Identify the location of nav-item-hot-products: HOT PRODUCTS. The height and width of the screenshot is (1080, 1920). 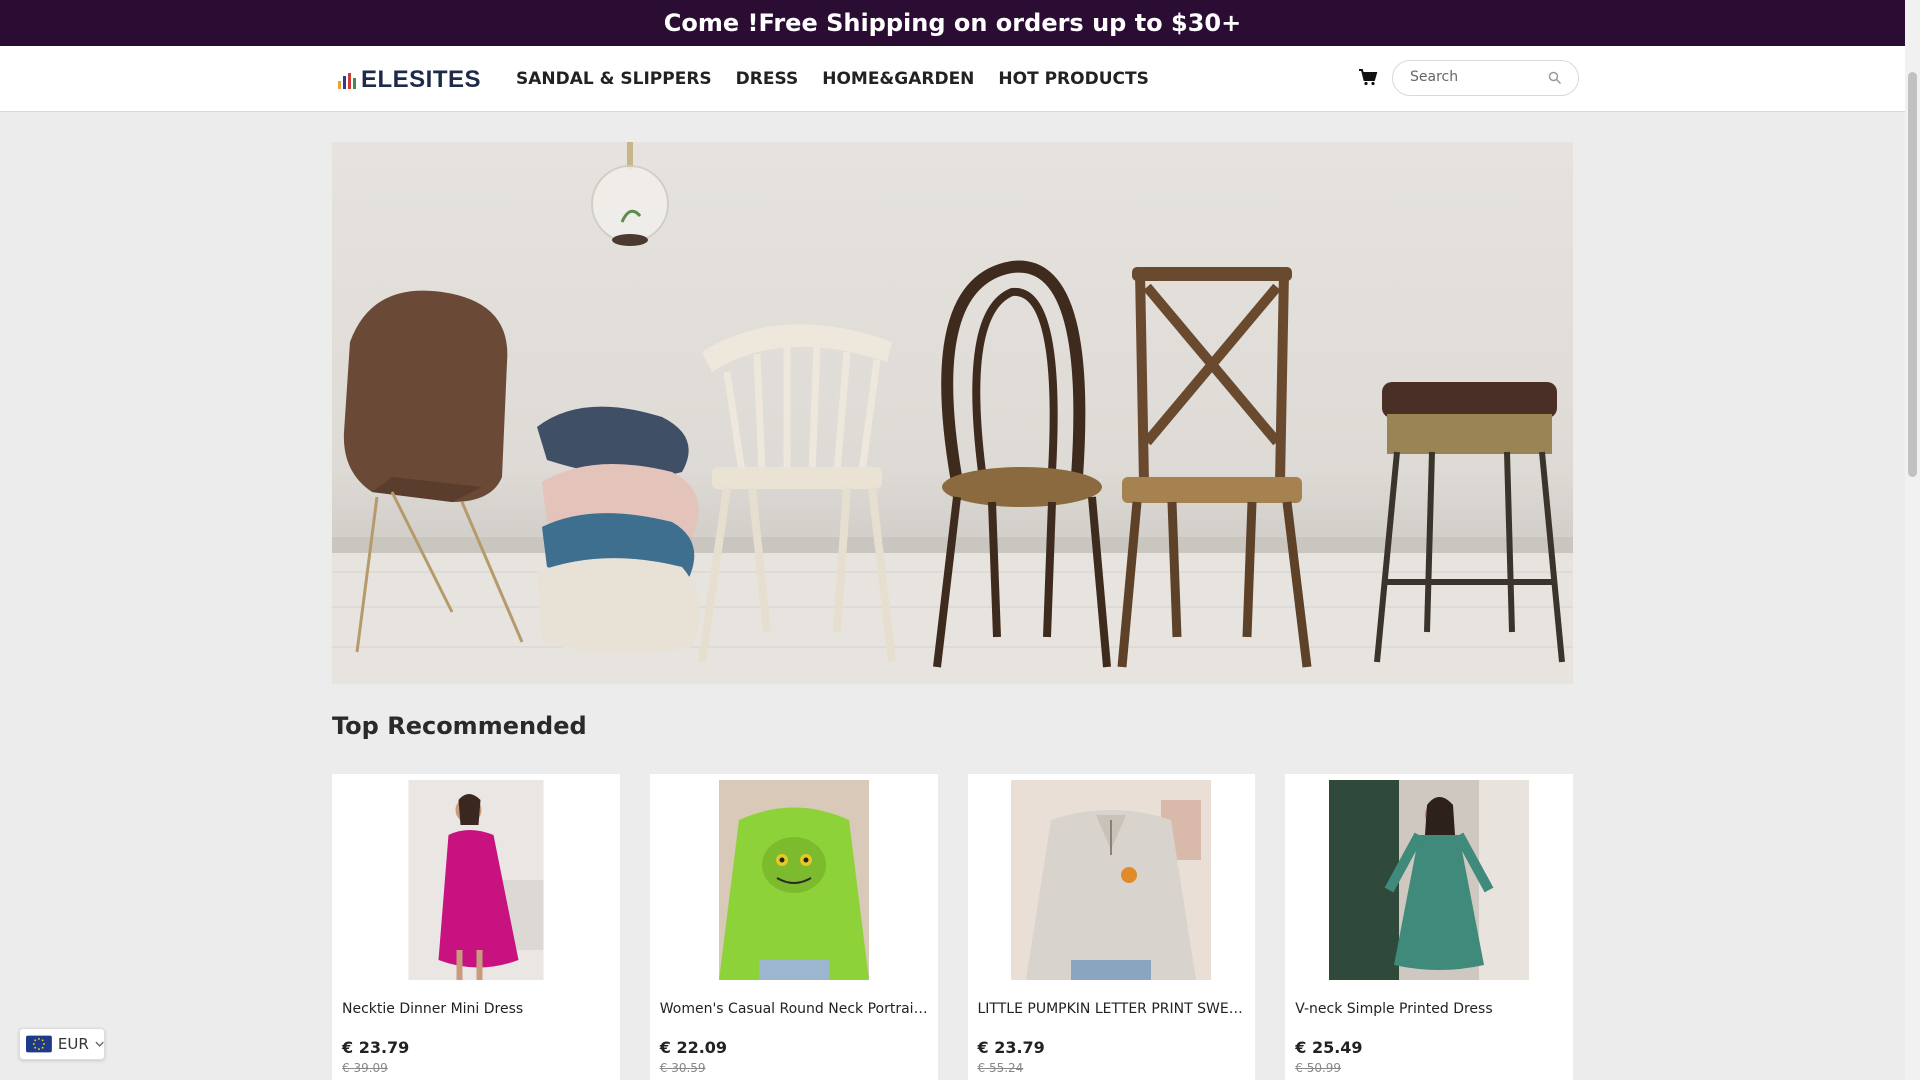
(1073, 79).